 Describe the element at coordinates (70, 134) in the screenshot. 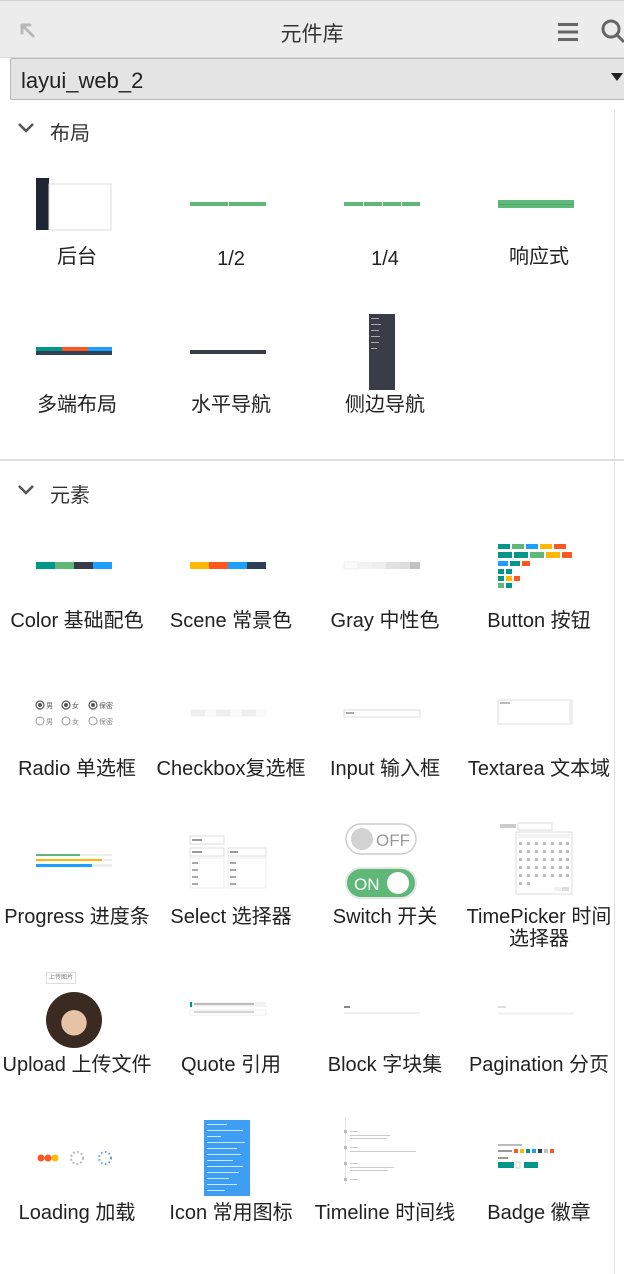

I see `section-label: 布局` at that location.